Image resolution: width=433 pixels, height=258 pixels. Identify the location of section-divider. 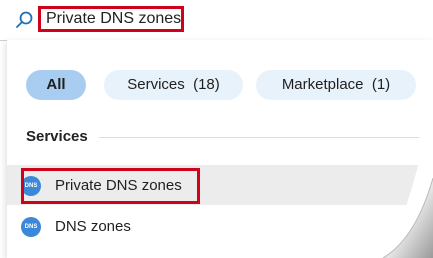
(259, 137).